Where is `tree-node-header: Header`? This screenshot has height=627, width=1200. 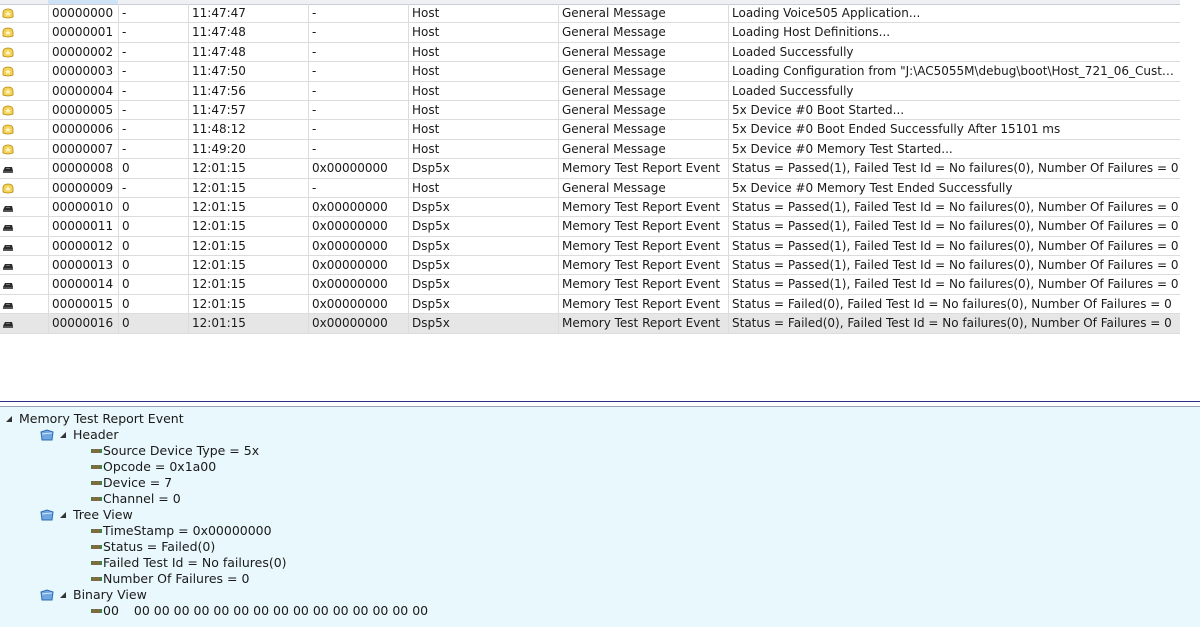
tree-node-header: Header is located at coordinates (79, 435).